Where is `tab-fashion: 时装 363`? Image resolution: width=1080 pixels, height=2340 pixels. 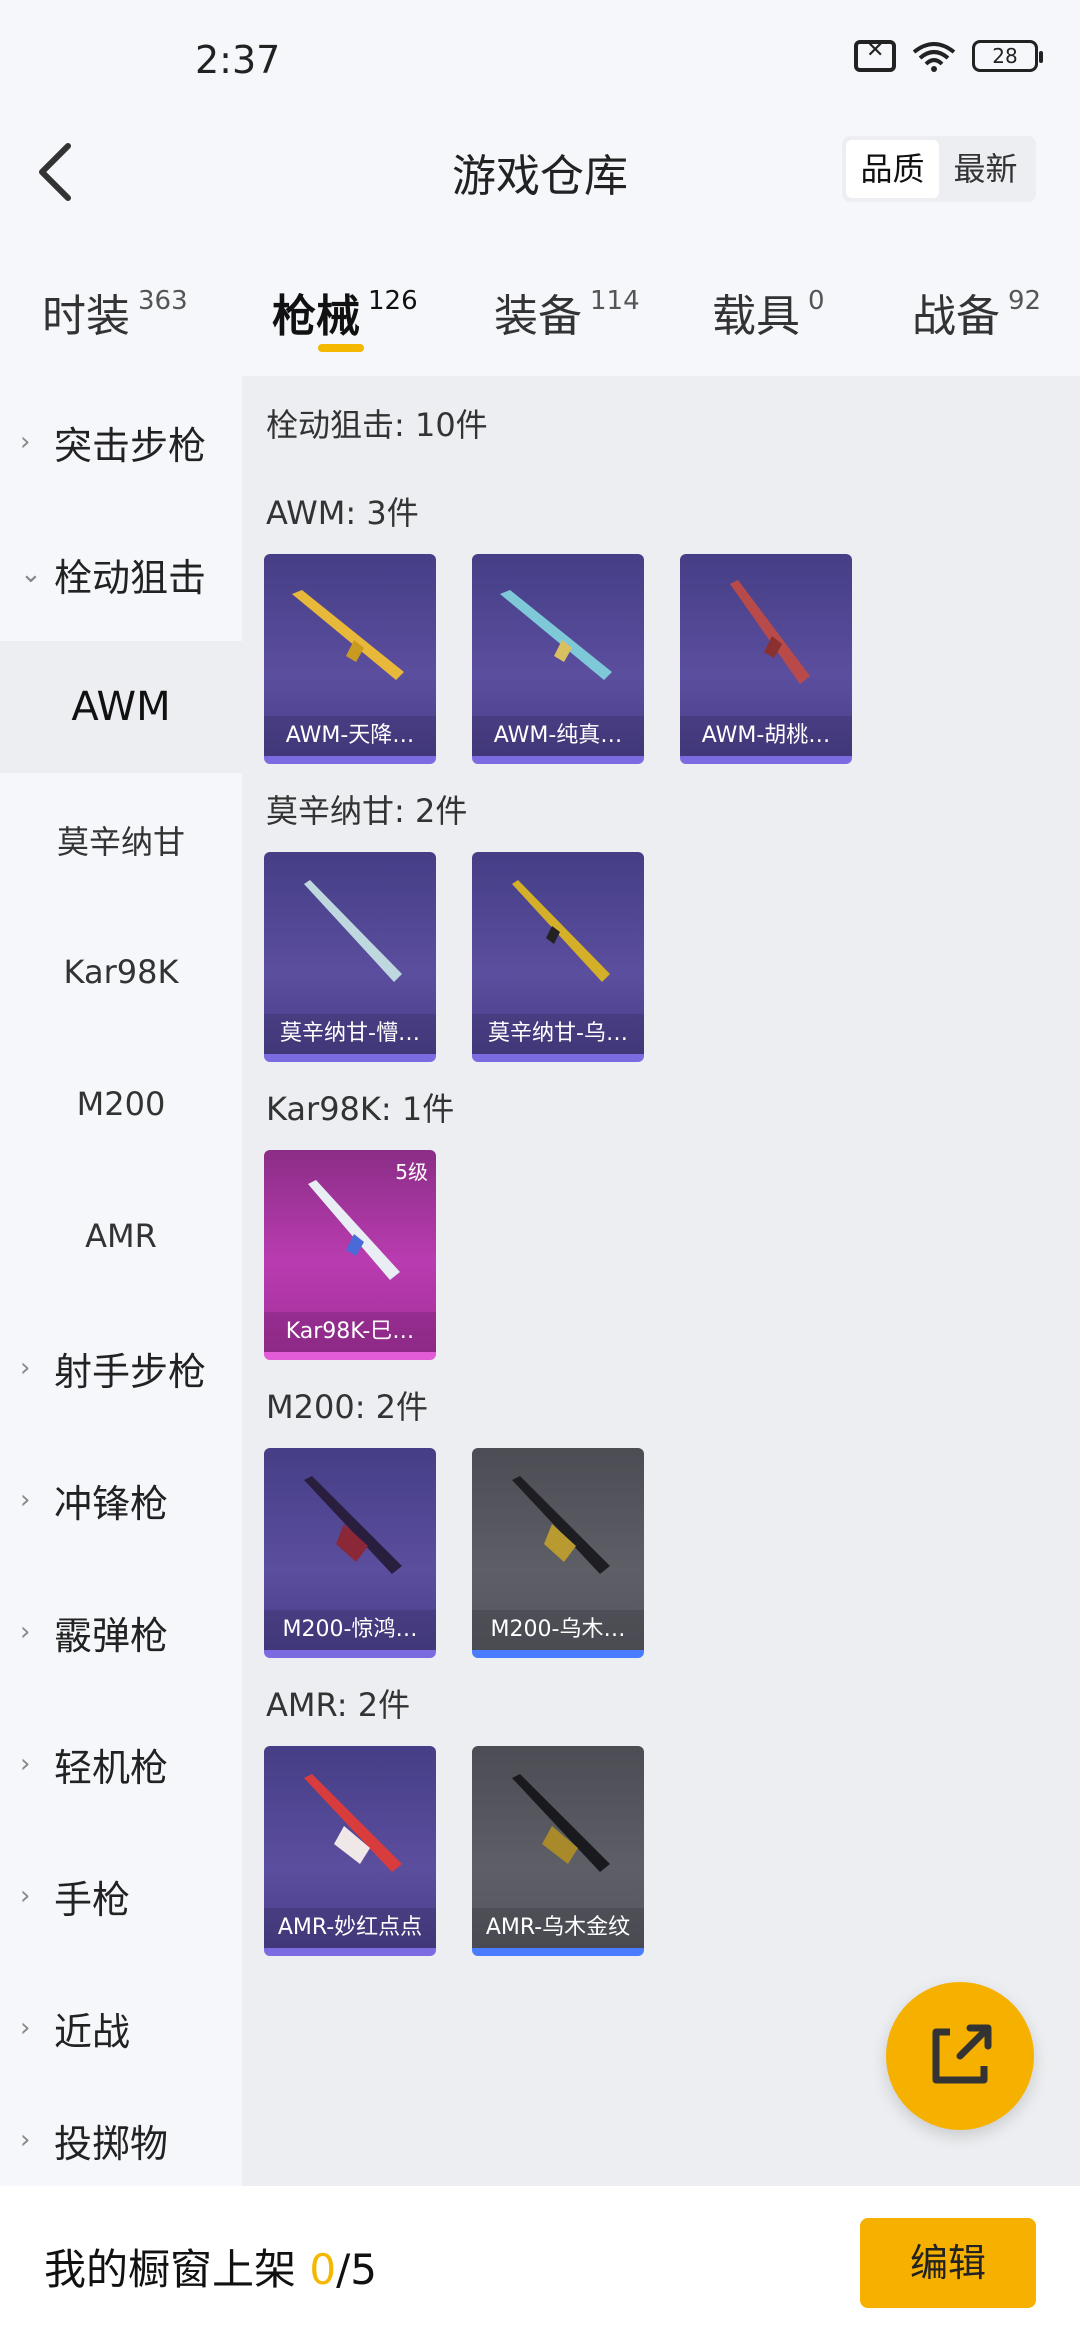
tab-fashion: 时装 363 is located at coordinates (115, 312).